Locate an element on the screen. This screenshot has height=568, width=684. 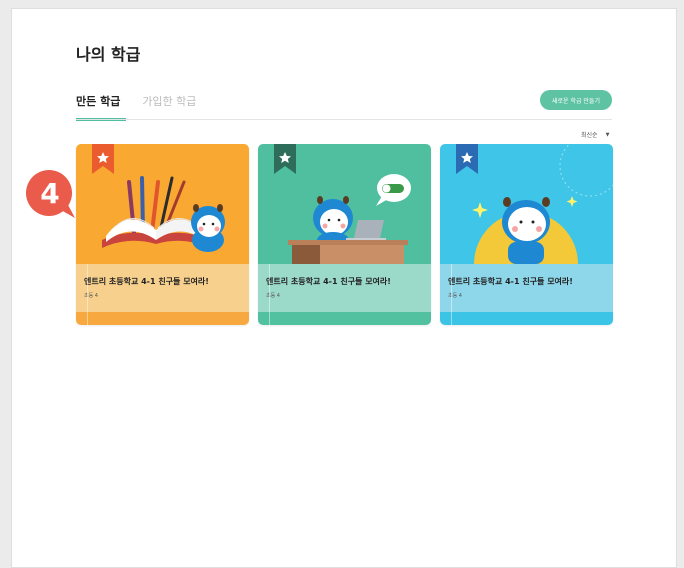
step-number: 4 is located at coordinates (50, 193).